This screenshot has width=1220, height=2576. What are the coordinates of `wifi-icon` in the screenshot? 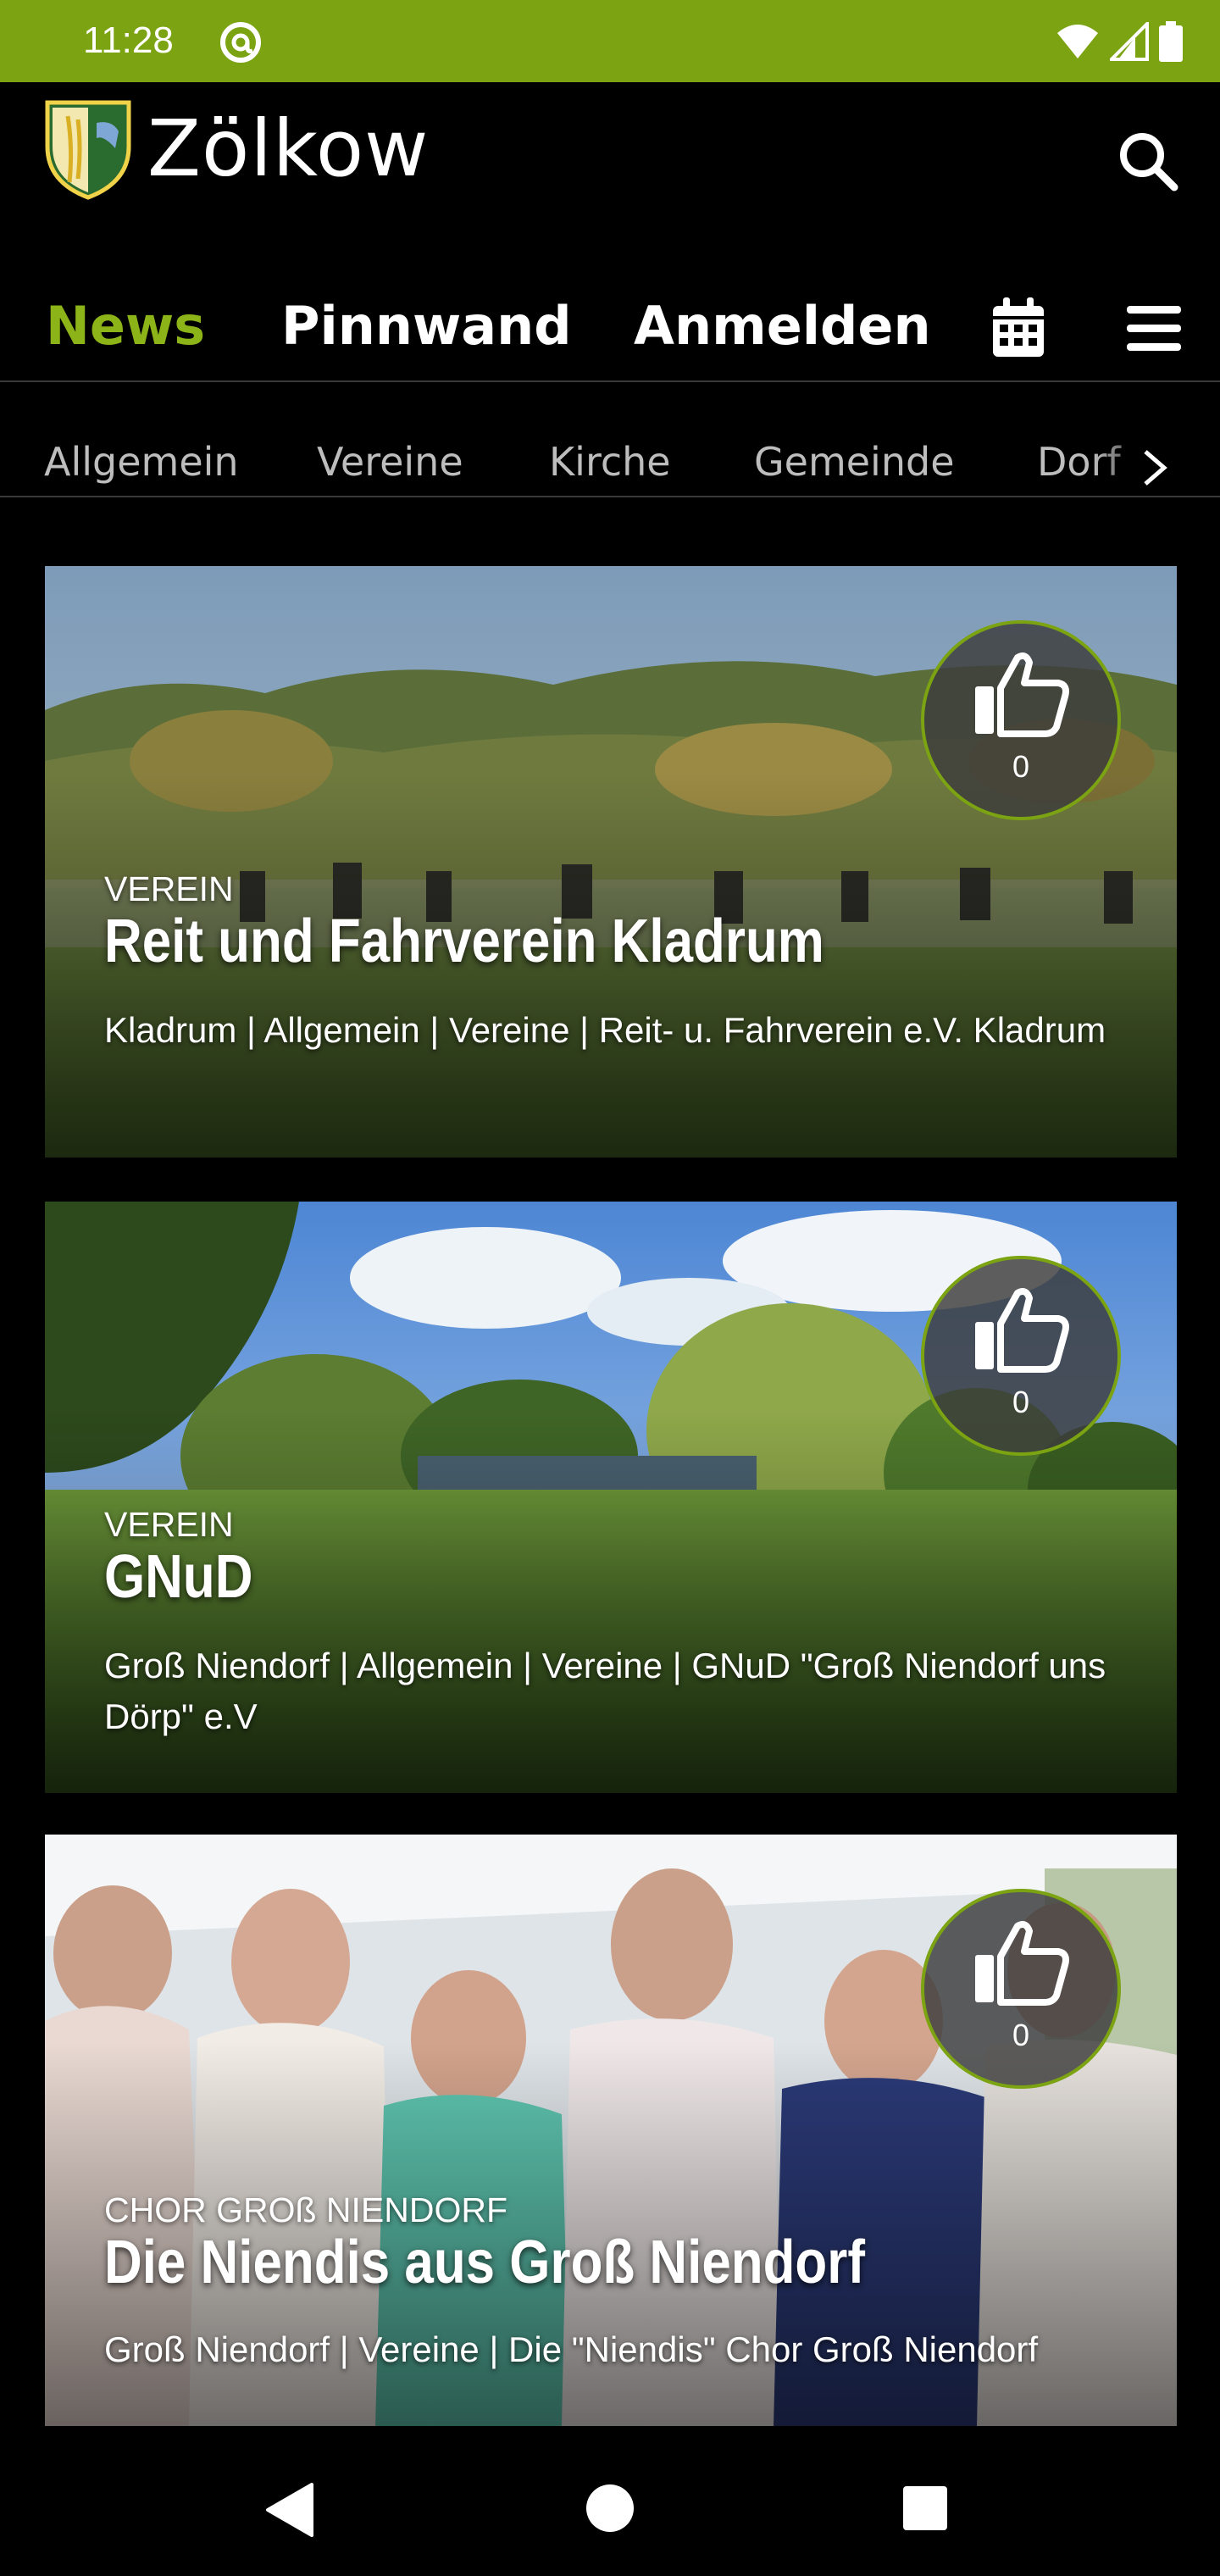 It's located at (1077, 41).